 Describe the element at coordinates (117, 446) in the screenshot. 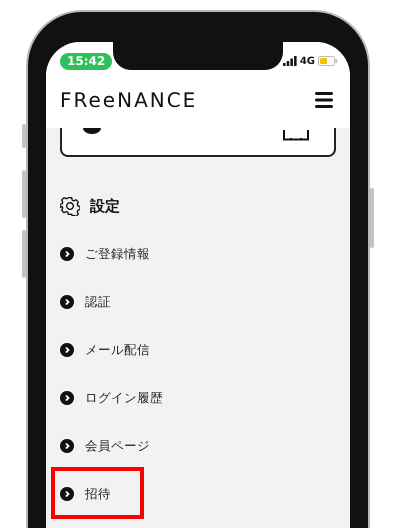

I see `menu-link: 会員ページ` at that location.